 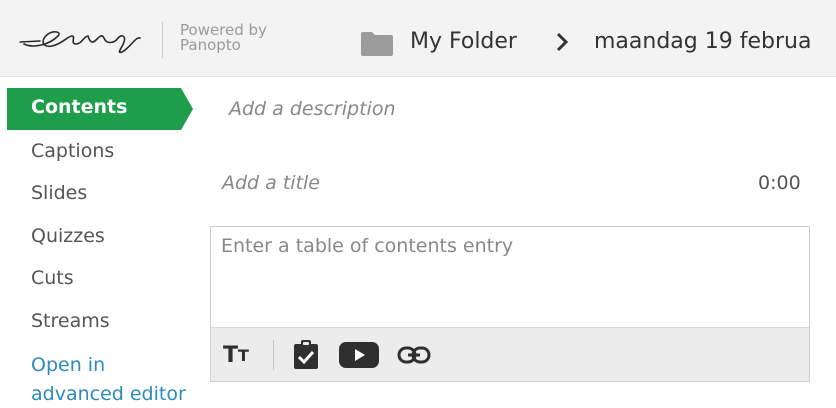 I want to click on quiz-clipboard-icon, so click(x=306, y=354).